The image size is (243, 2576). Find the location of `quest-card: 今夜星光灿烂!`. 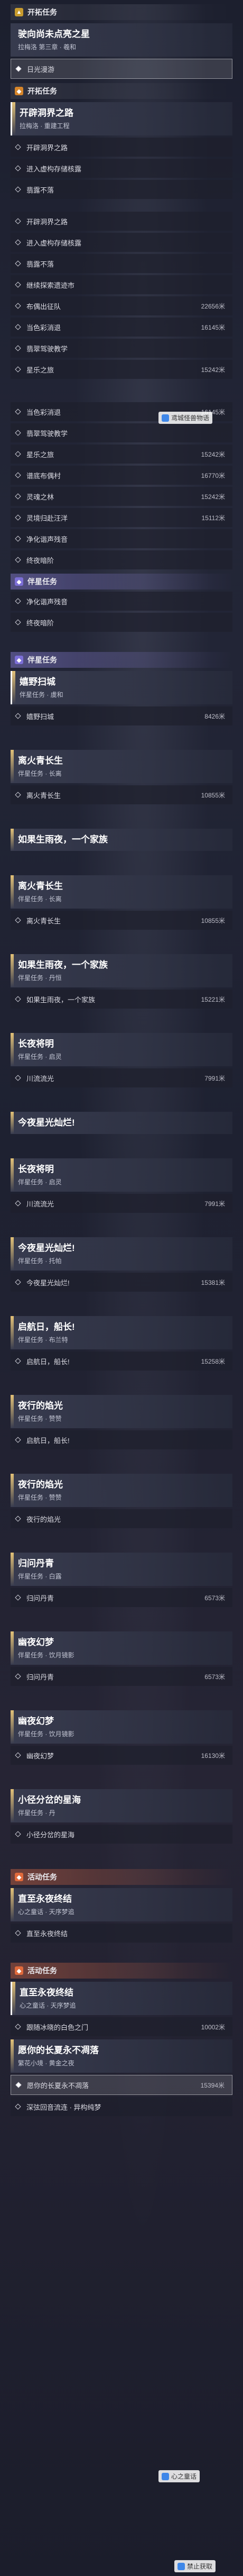

quest-card: 今夜星光灿烂! is located at coordinates (121, 1123).